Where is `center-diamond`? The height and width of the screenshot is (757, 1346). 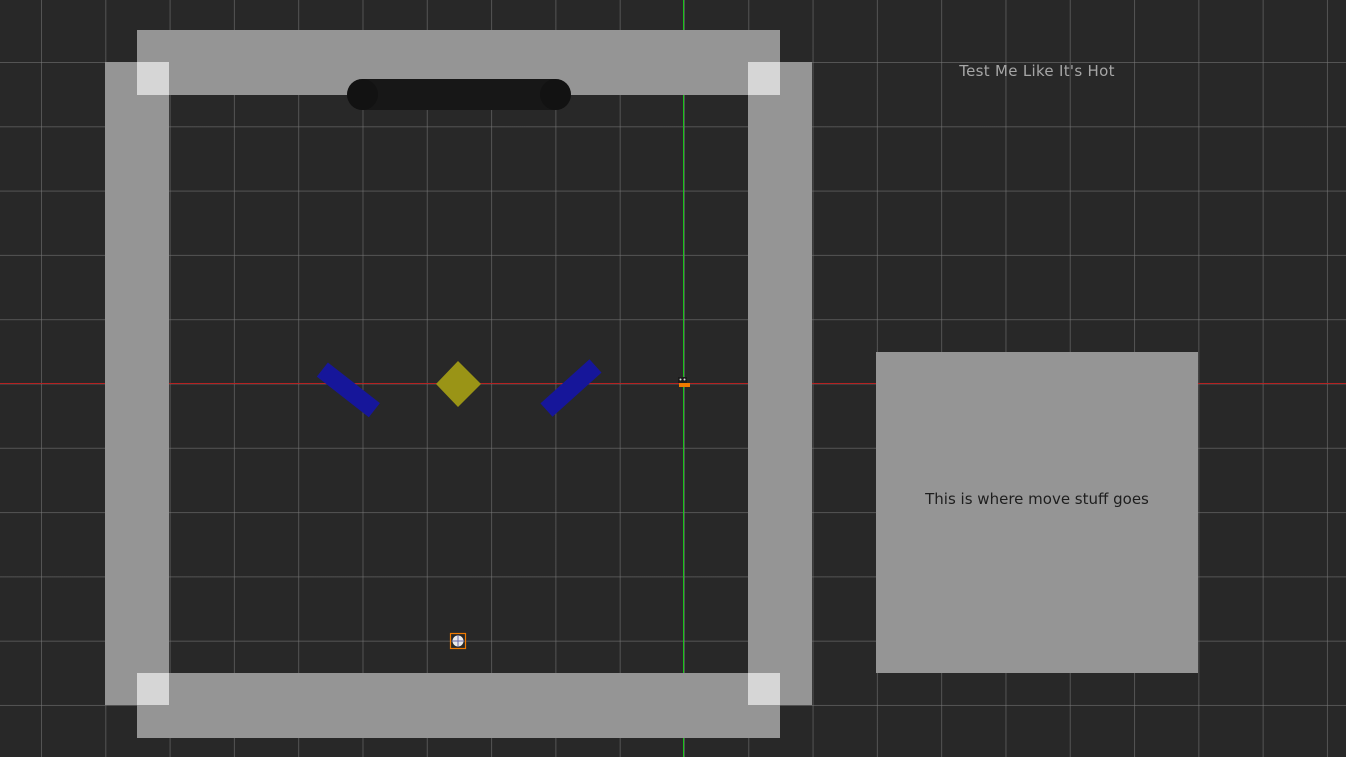 center-diamond is located at coordinates (458, 384).